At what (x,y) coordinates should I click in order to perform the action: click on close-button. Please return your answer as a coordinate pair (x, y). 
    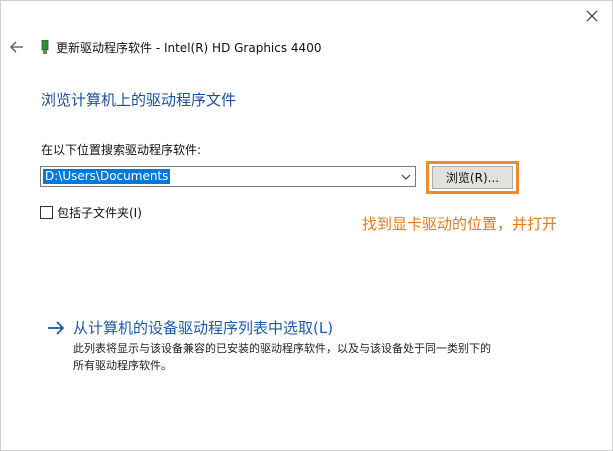
    Looking at the image, I should click on (592, 16).